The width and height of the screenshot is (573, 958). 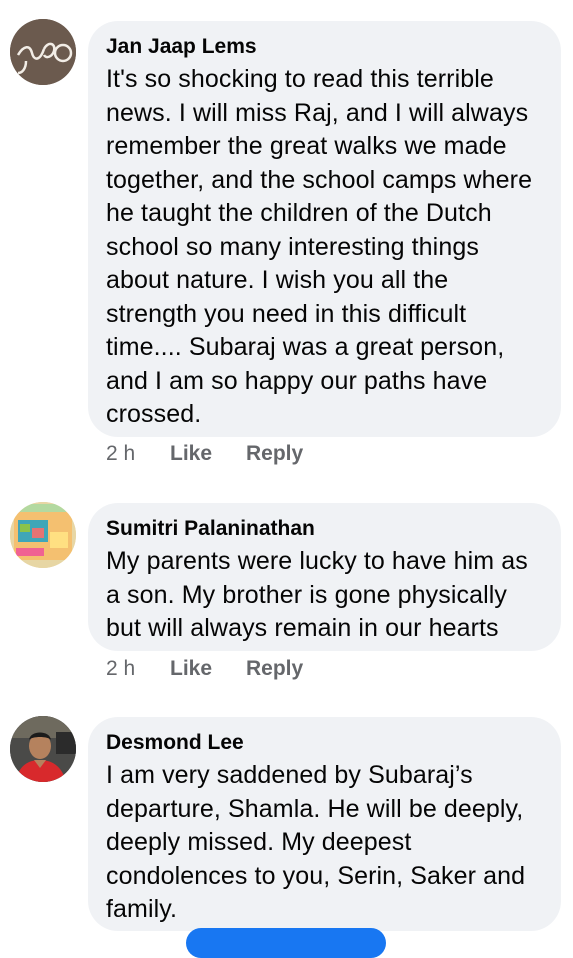 I want to click on new-comments-button, so click(x=286, y=943).